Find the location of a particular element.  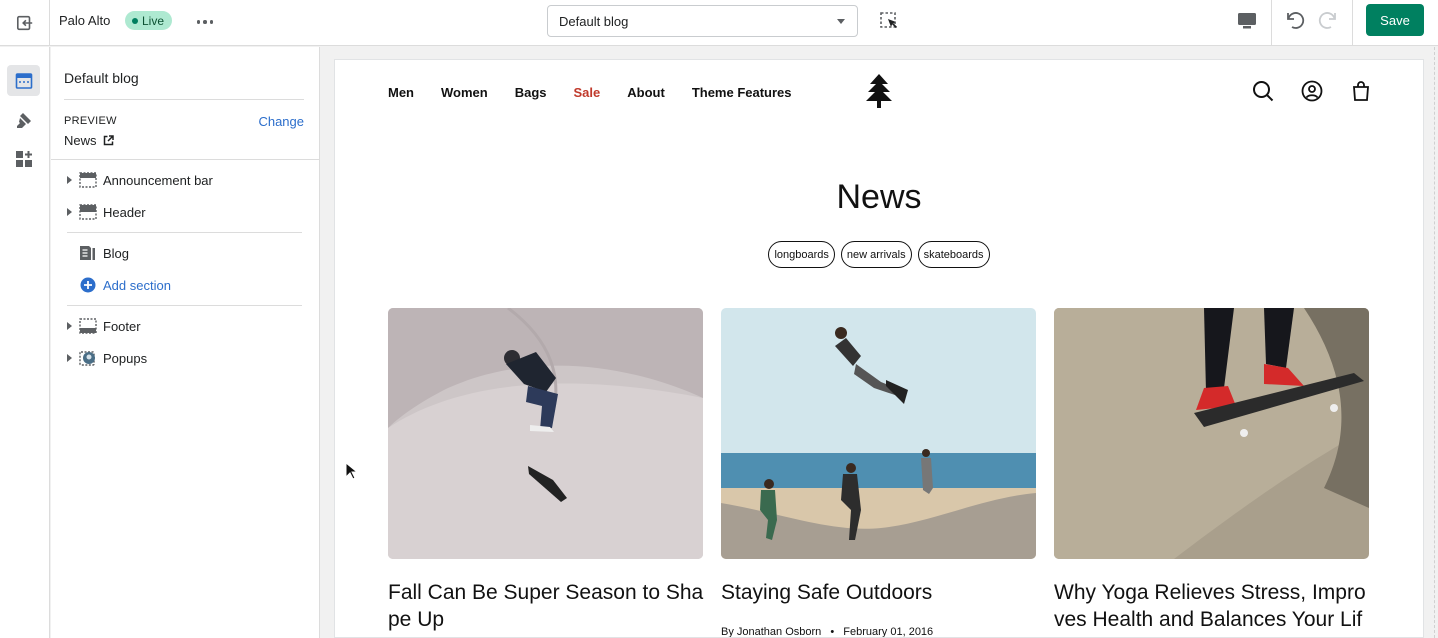

live-dot-icon is located at coordinates (135, 20).